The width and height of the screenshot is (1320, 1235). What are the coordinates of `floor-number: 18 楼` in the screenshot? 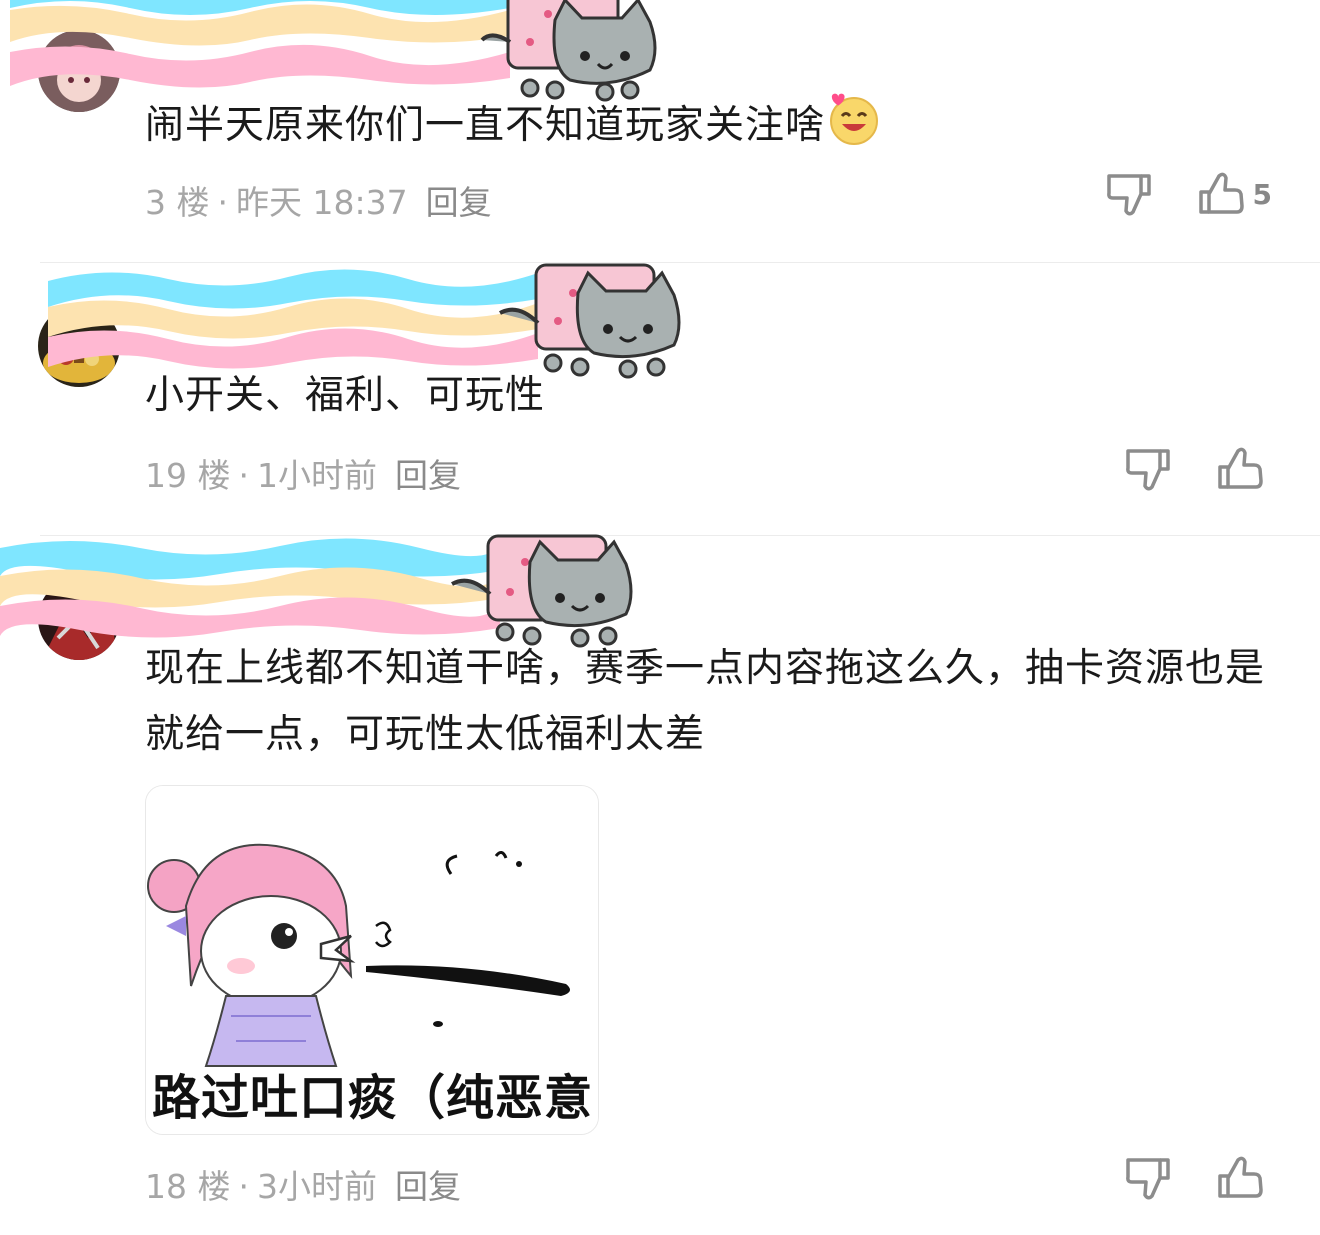 It's located at (188, 1186).